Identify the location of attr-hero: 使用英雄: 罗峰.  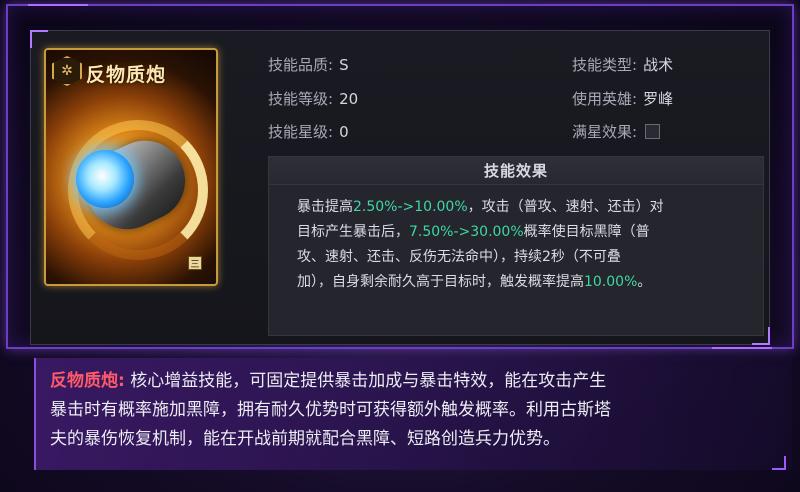
(622, 98).